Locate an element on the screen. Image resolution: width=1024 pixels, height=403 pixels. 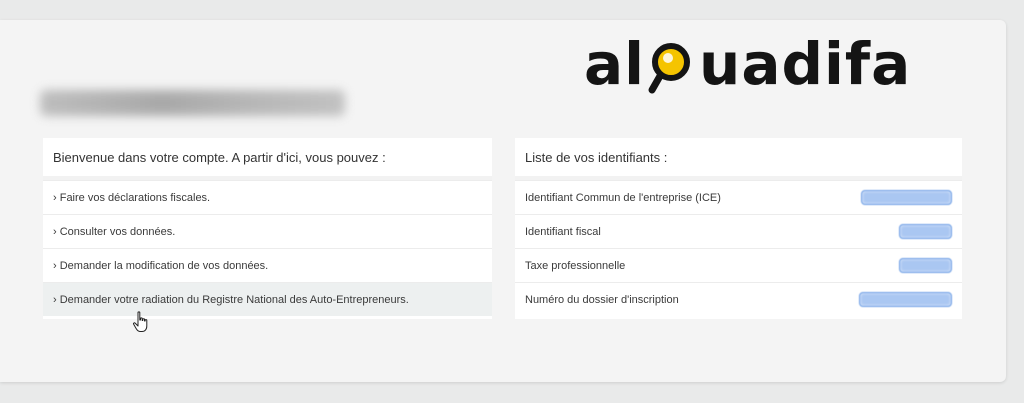
identifier-label: Identifiant fiscal is located at coordinates (563, 231).